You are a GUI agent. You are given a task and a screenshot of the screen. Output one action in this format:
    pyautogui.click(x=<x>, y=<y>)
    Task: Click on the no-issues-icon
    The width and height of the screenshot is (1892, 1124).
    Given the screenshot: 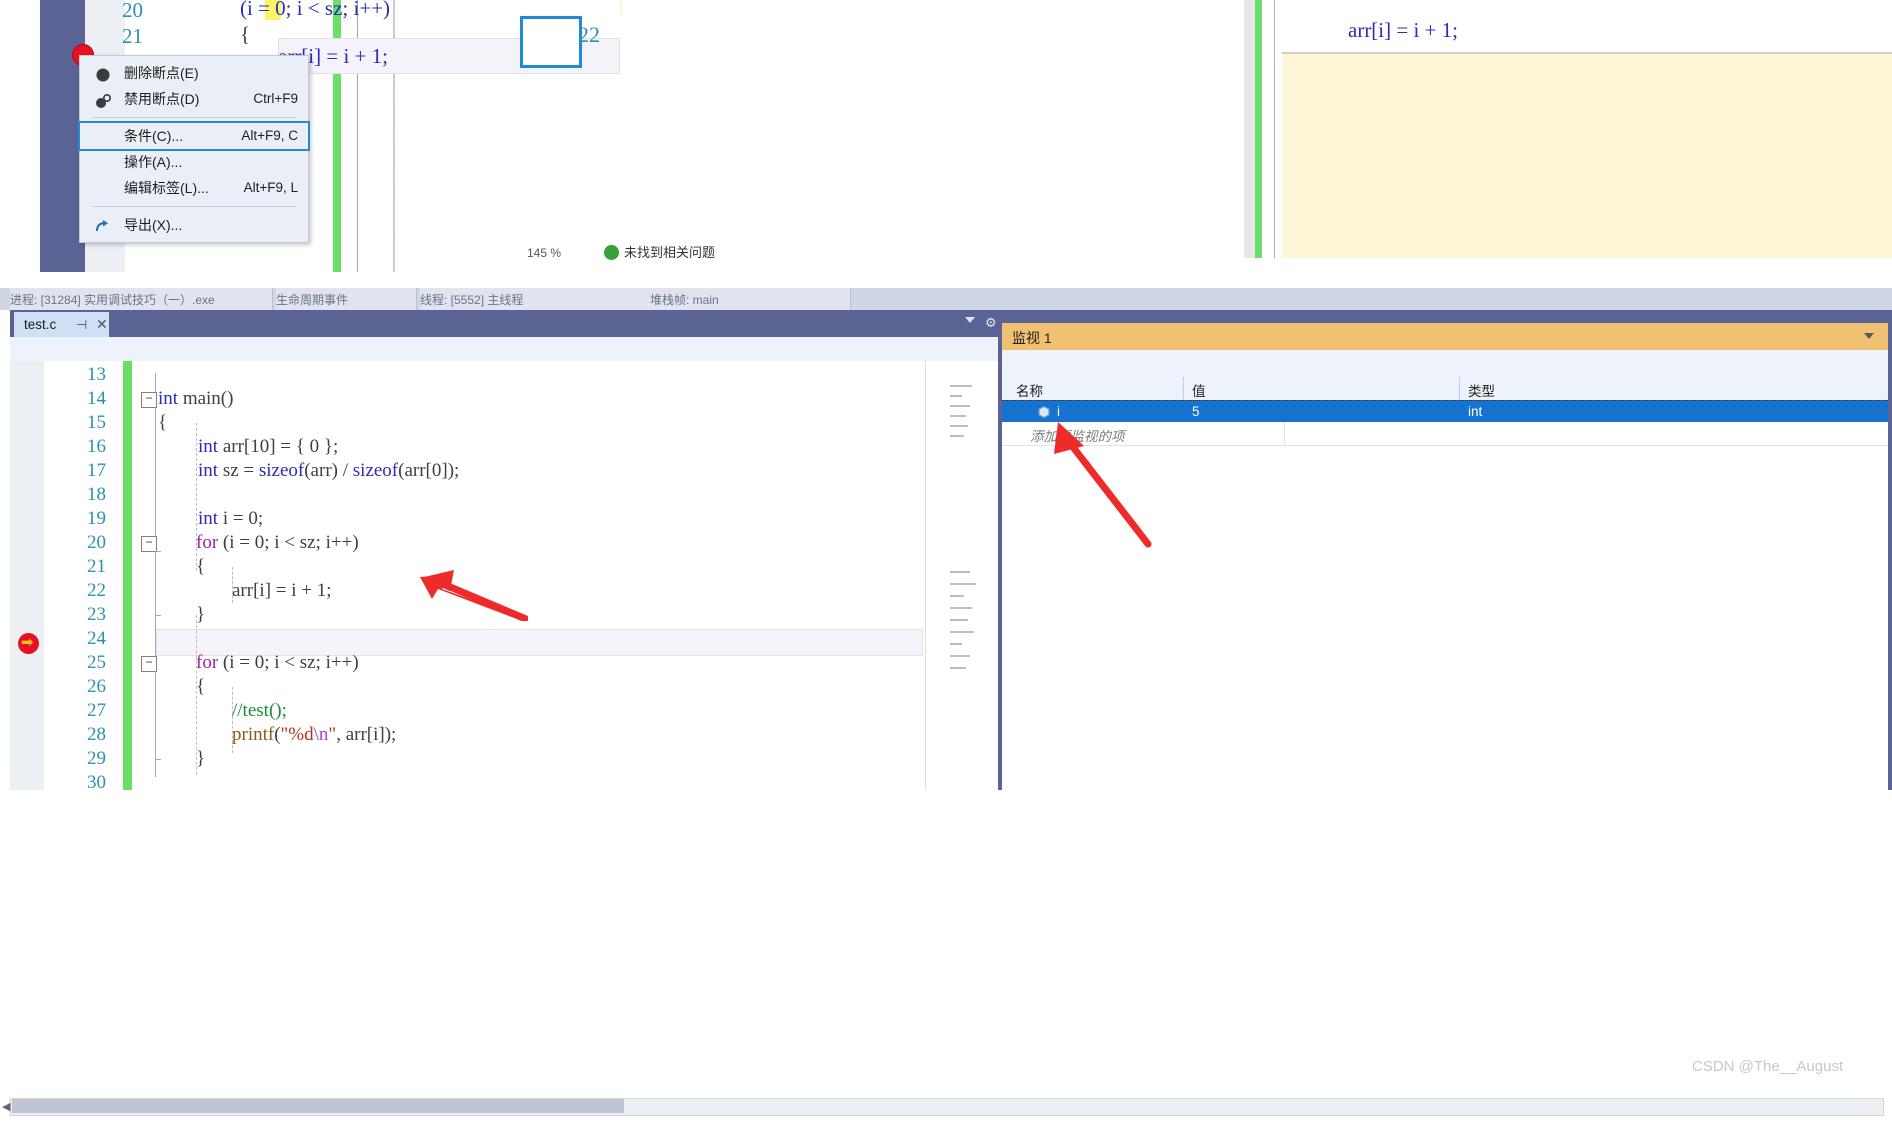 What is the action you would take?
    pyautogui.click(x=611, y=252)
    